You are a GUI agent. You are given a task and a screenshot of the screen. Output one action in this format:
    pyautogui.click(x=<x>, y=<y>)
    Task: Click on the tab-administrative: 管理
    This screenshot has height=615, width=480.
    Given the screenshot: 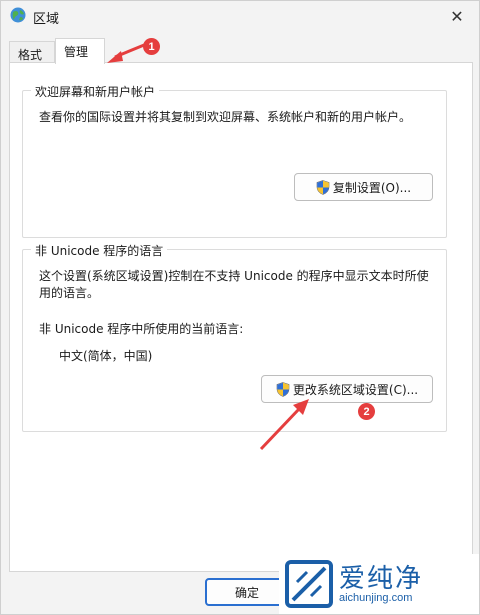 What is the action you would take?
    pyautogui.click(x=80, y=51)
    